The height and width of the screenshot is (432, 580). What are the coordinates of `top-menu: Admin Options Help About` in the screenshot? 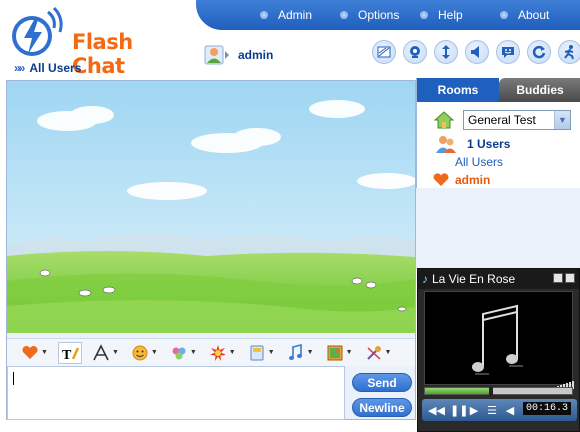 It's located at (388, 15).